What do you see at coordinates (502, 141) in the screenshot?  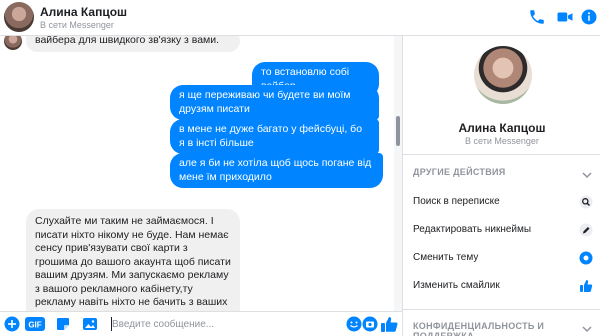 I see `profile-status: В сети Messenger` at bounding box center [502, 141].